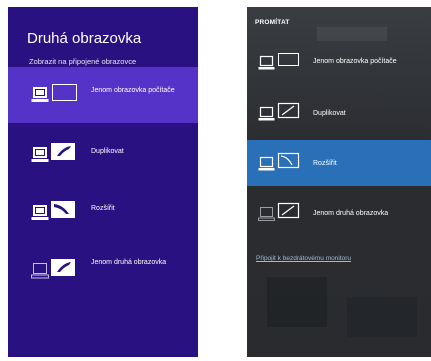 This screenshot has height=361, width=431. Describe the element at coordinates (83, 61) in the screenshot. I see `panel-subtitle: Zobrazit na připojené obrazovce` at that location.